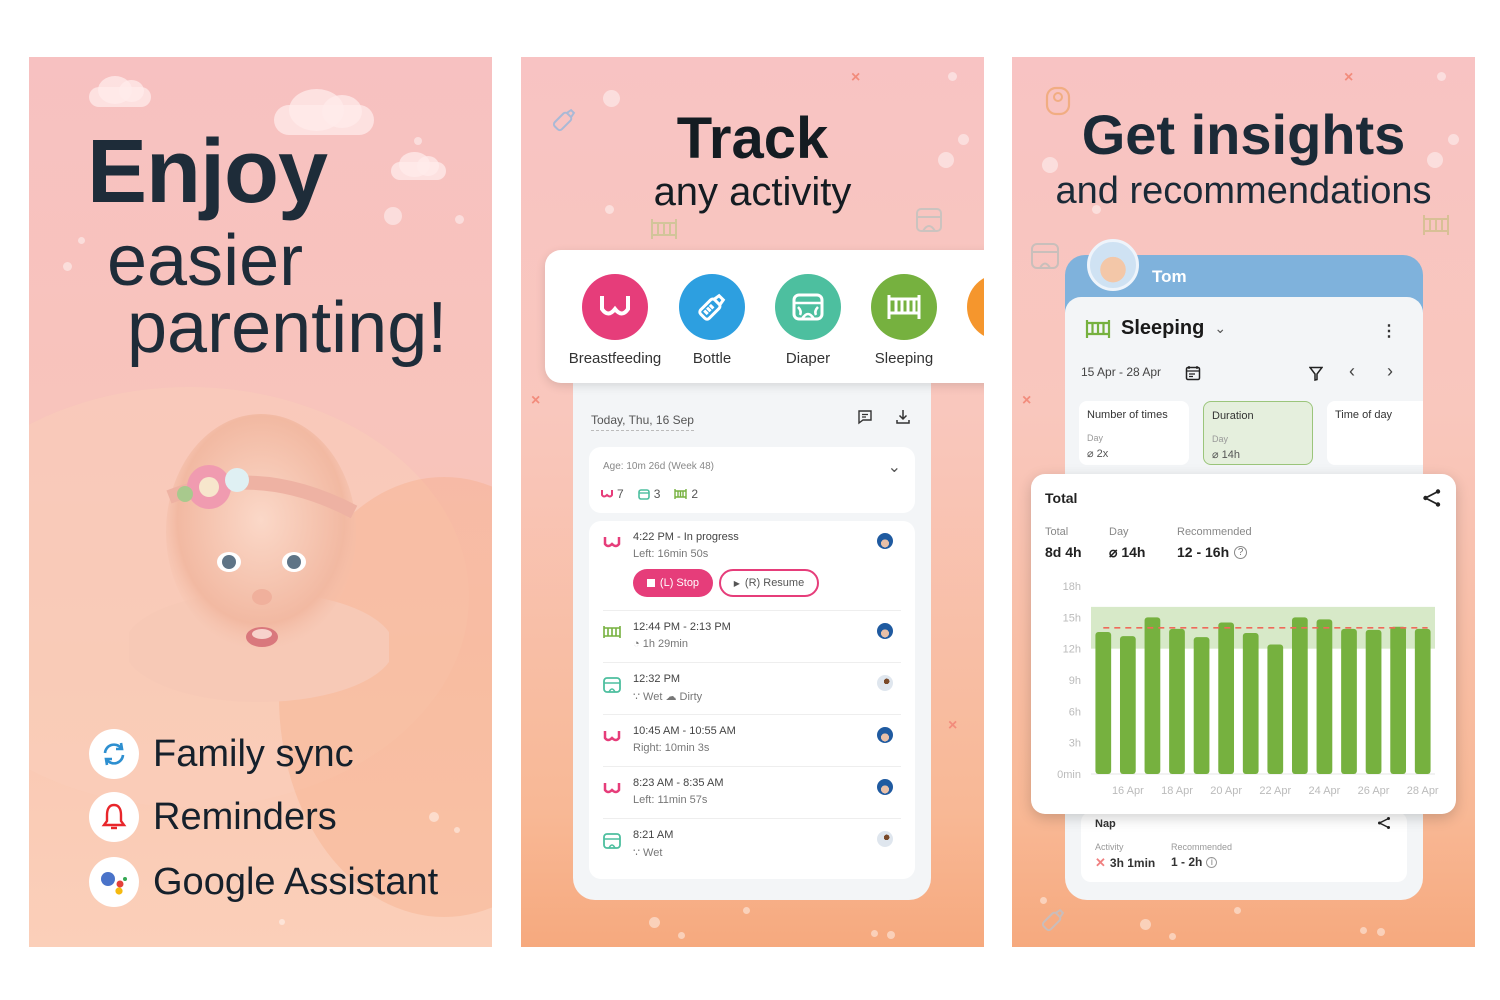 This screenshot has width=1500, height=1000. I want to click on sync-icon, so click(114, 754).